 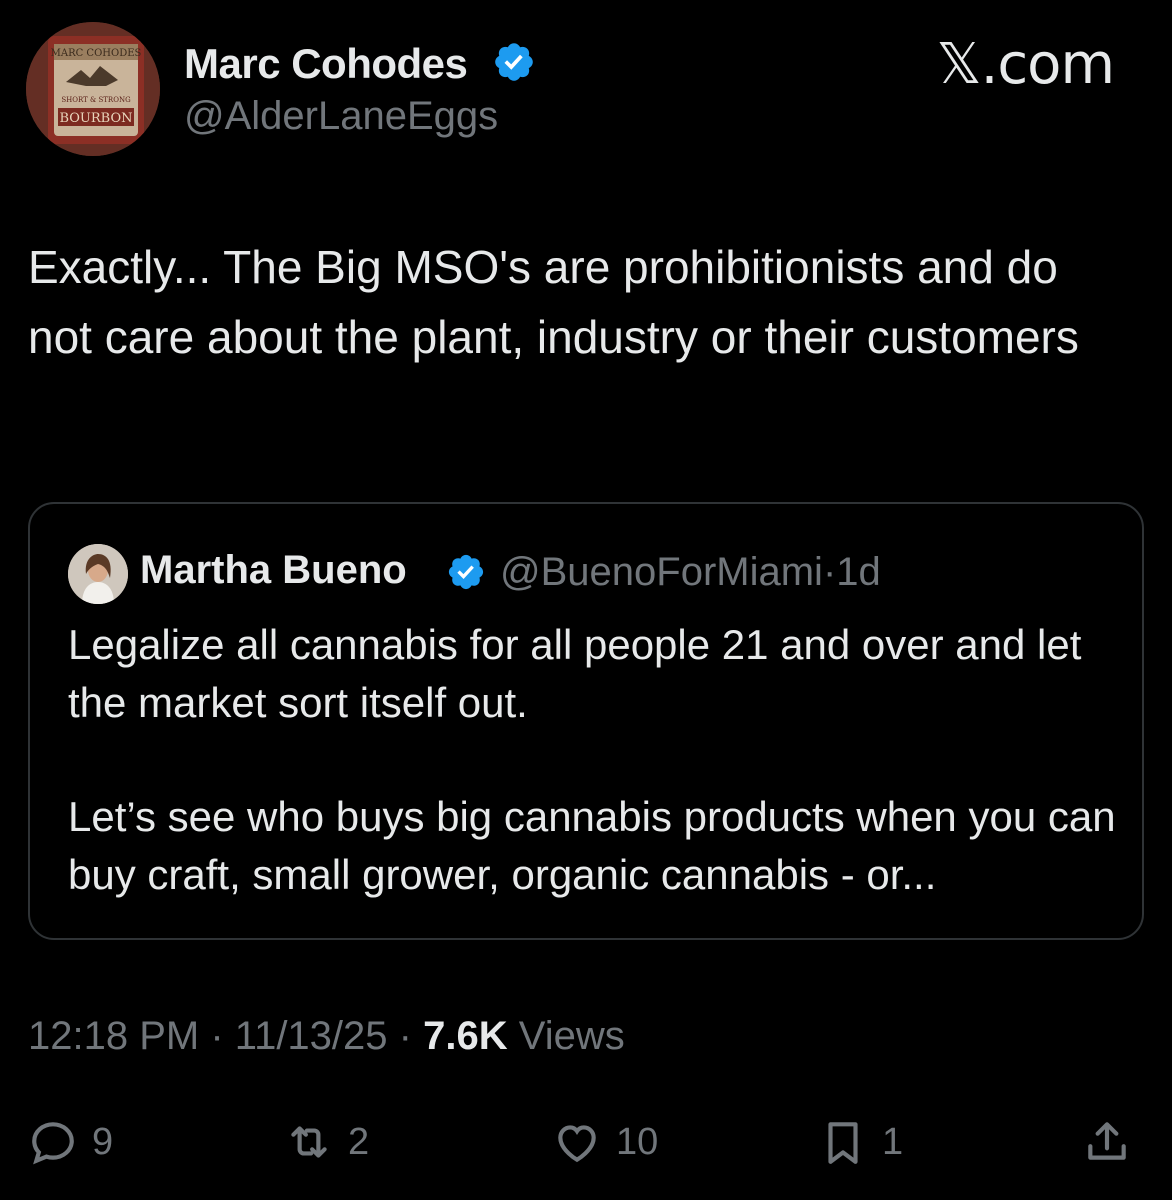 What do you see at coordinates (661, 572) in the screenshot?
I see `quoted-author-handle: @BuenoForMiami` at bounding box center [661, 572].